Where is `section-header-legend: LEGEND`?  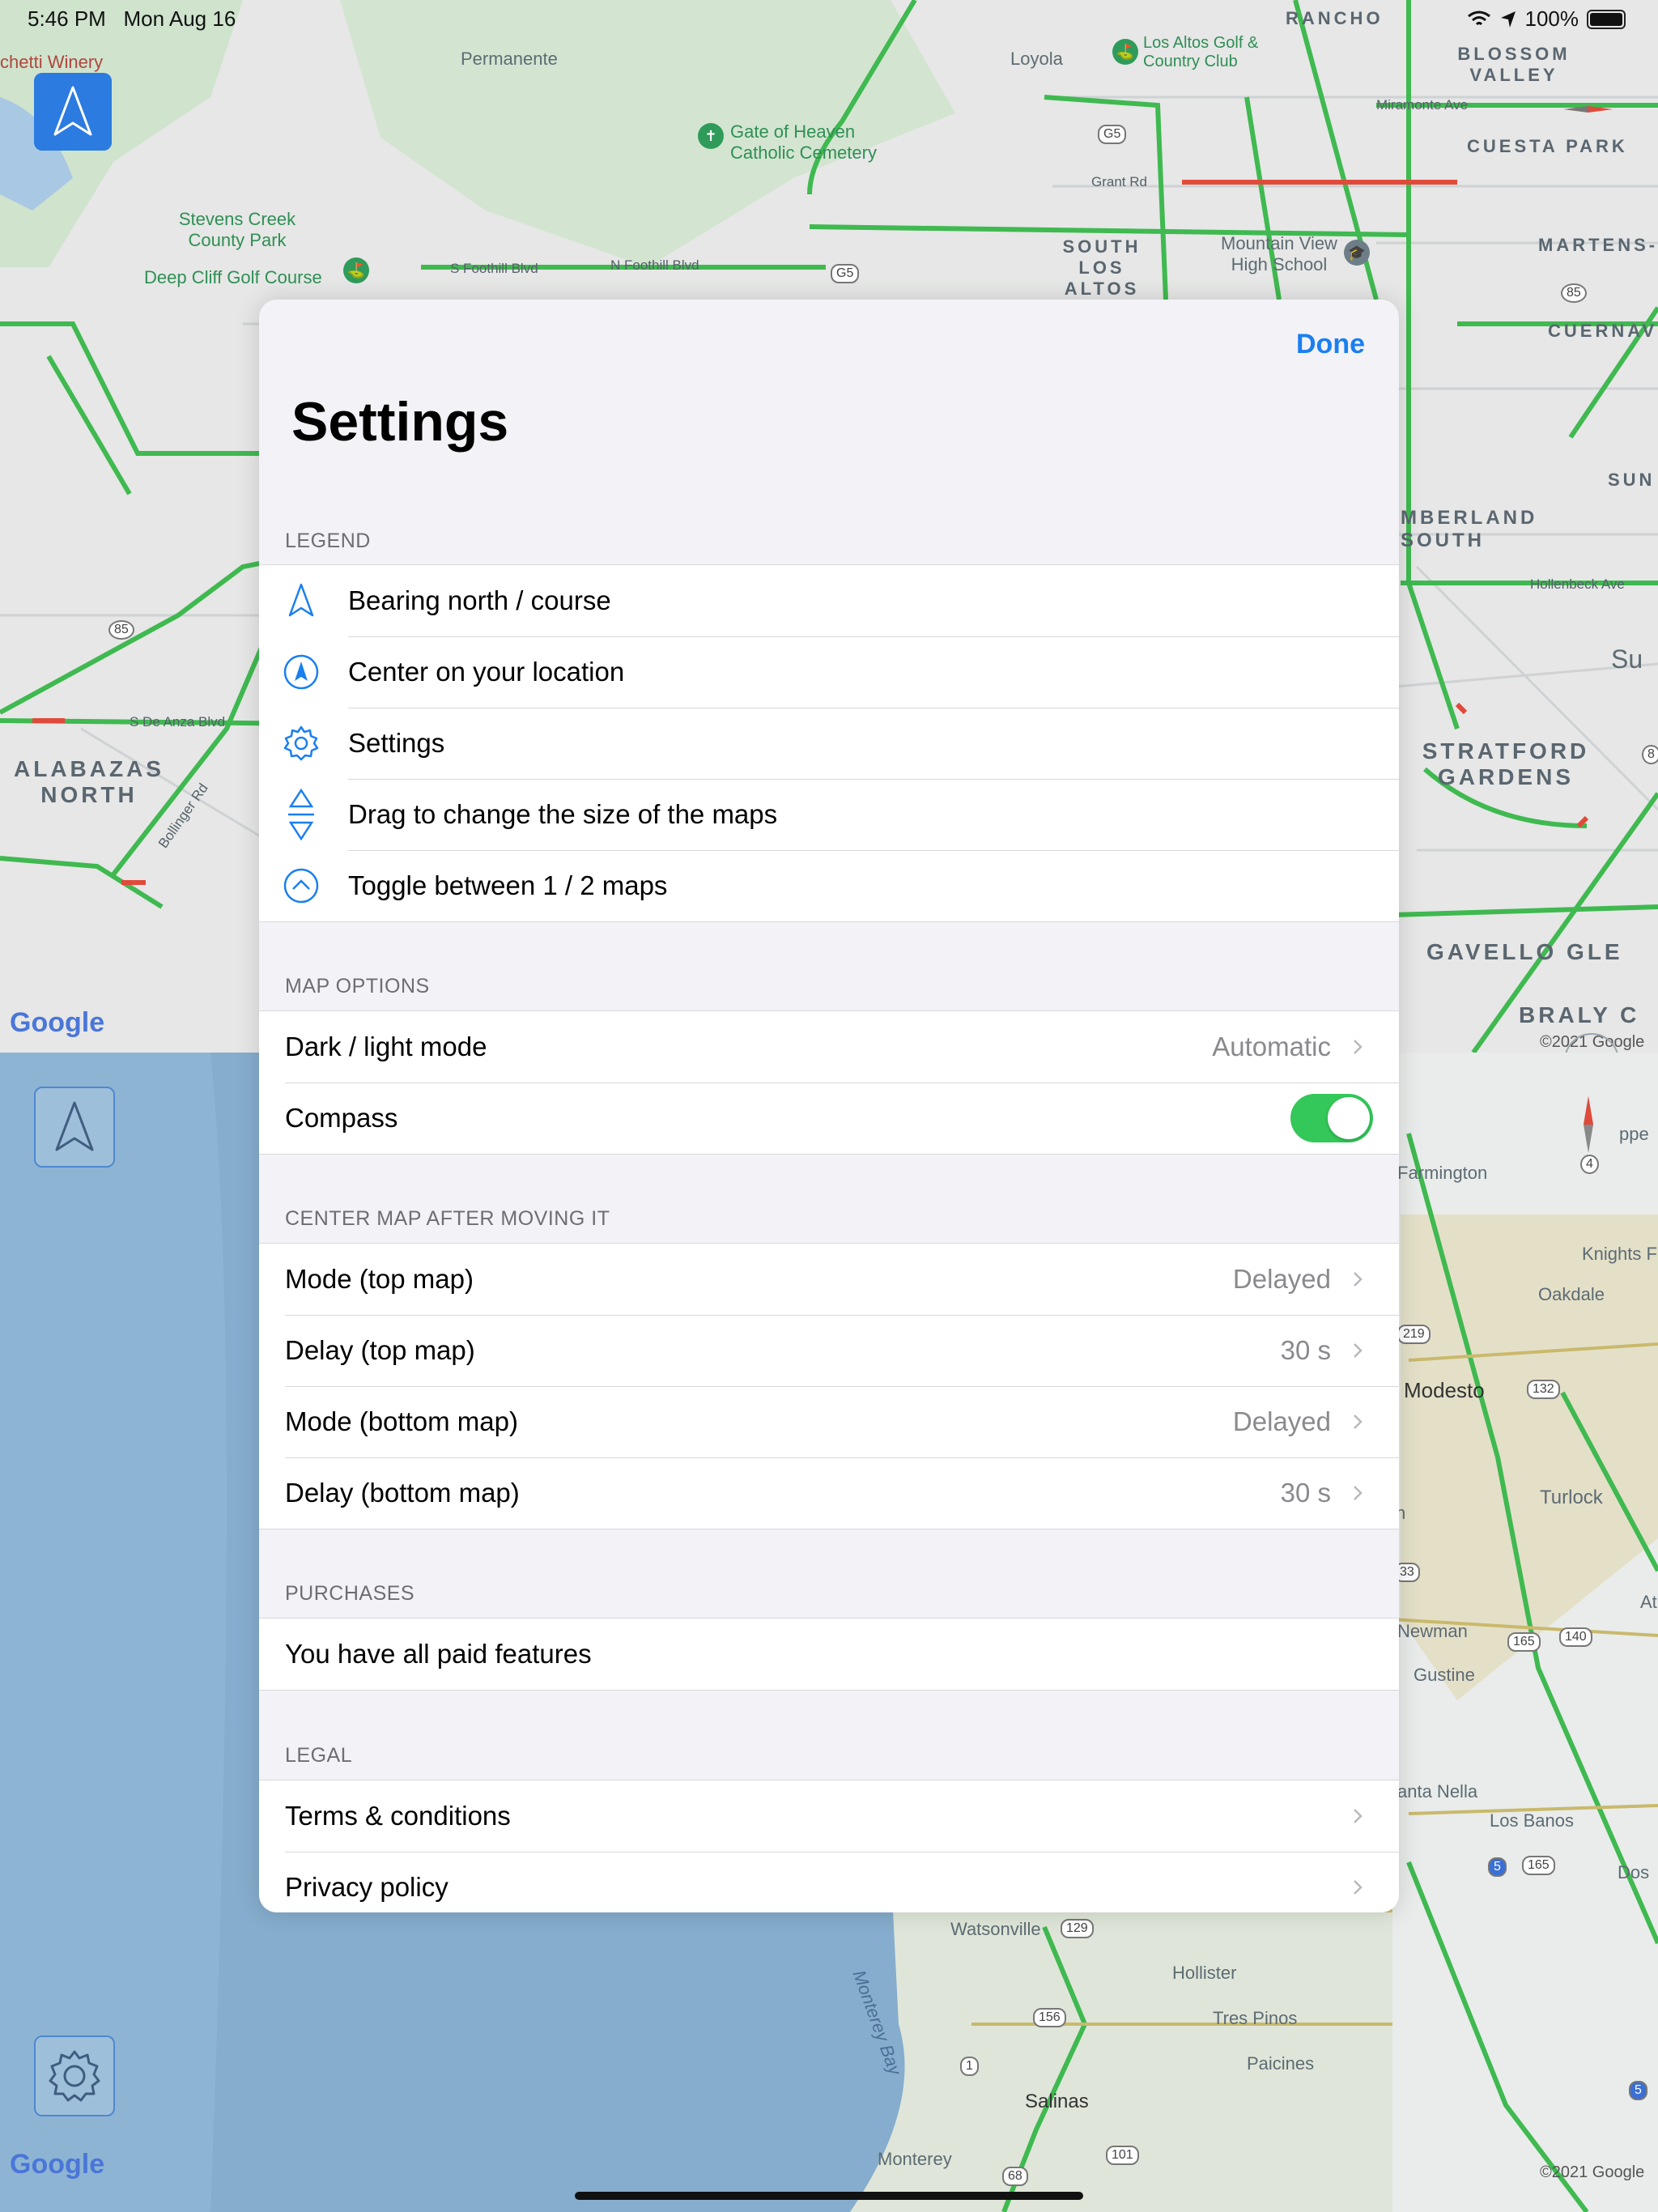 section-header-legend: LEGEND is located at coordinates (328, 541).